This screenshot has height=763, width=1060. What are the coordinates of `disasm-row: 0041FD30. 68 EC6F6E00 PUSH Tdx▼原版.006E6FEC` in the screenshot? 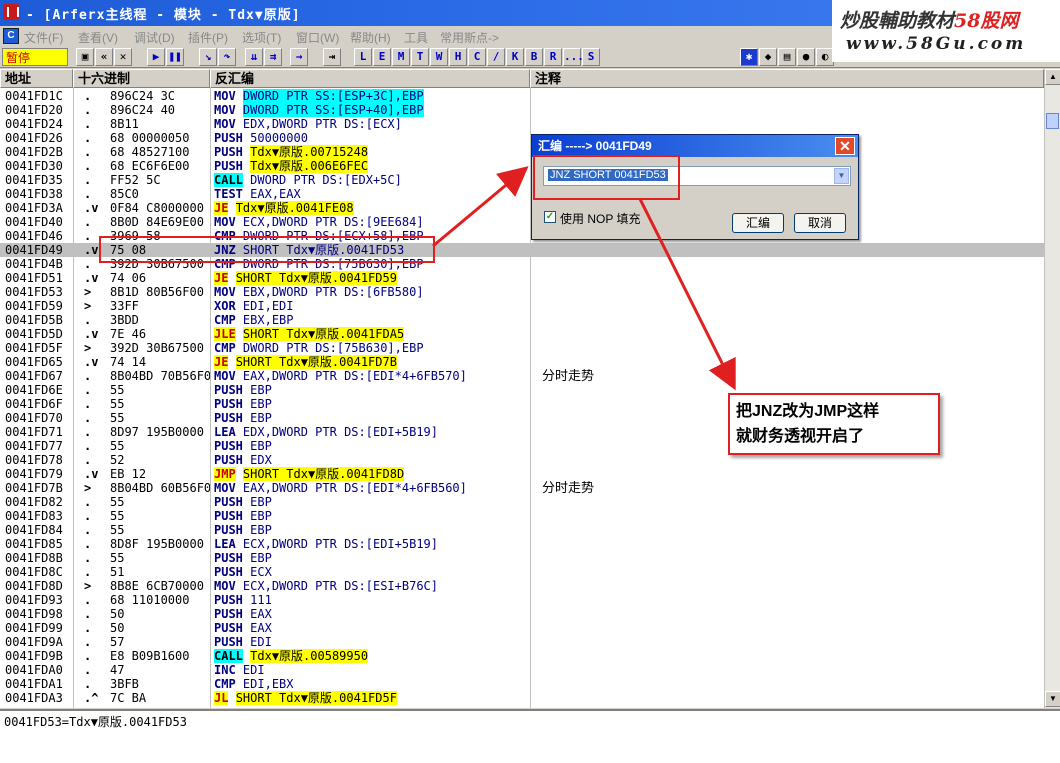 It's located at (522, 166).